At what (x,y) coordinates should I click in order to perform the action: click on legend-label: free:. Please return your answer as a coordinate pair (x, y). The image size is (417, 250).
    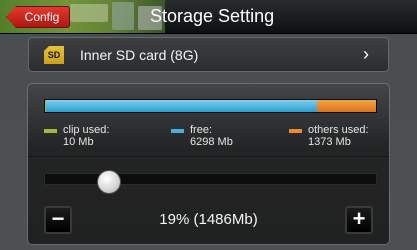
    Looking at the image, I should click on (201, 130).